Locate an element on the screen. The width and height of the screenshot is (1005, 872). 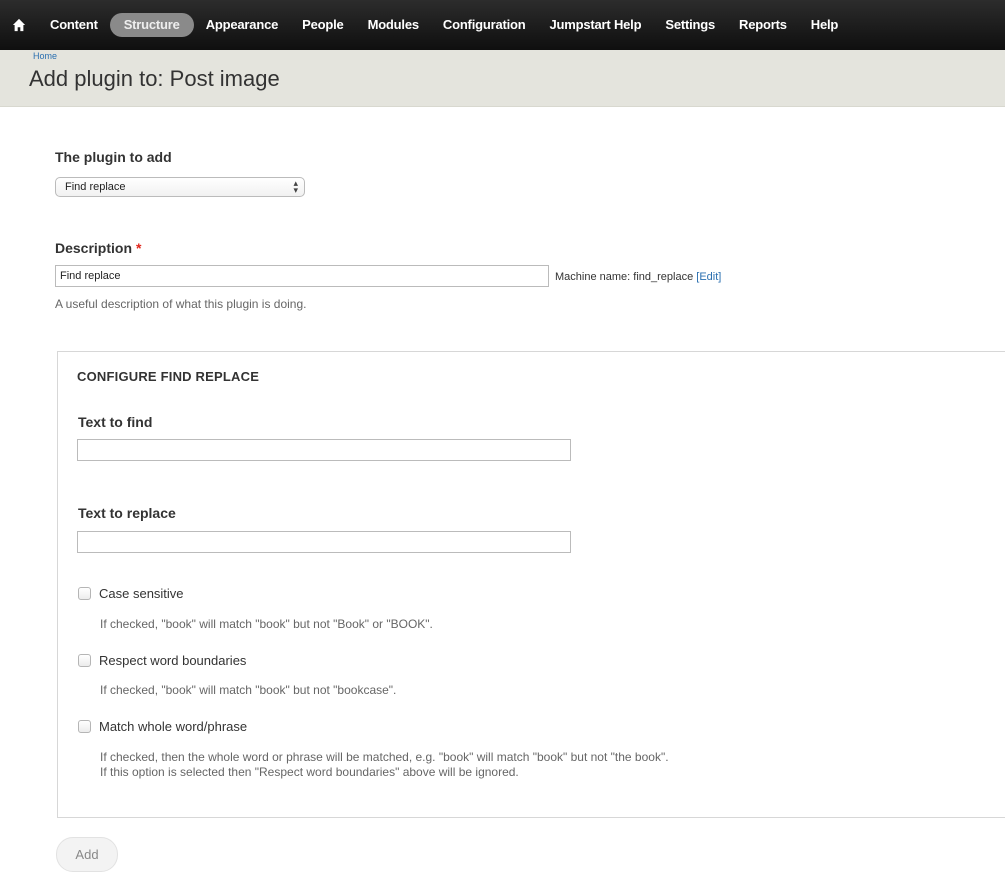
case-sensitive-checkbox is located at coordinates (84, 593).